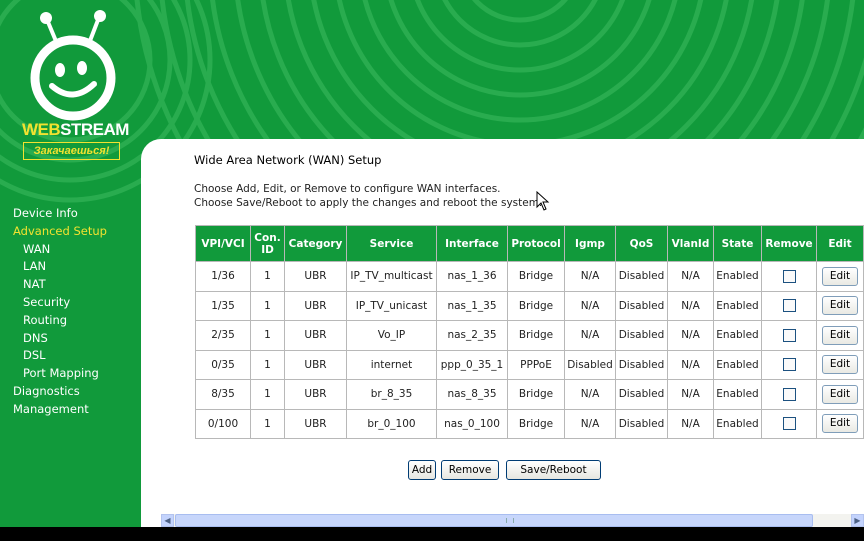 The height and width of the screenshot is (541, 864). What do you see at coordinates (391, 243) in the screenshot?
I see `col-service: Service` at bounding box center [391, 243].